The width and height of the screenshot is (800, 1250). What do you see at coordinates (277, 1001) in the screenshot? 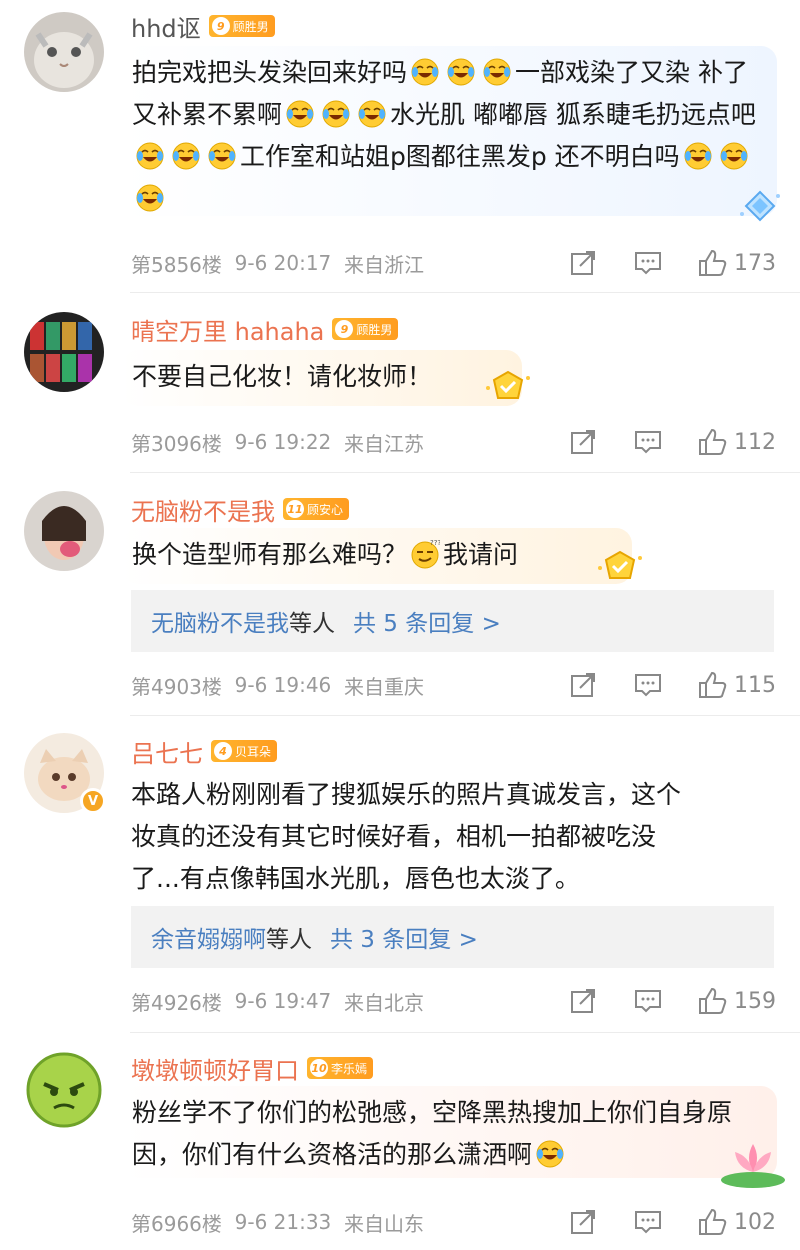
I see `comment-meta: 第4926楼 9-6 19:47 来自北京` at bounding box center [277, 1001].